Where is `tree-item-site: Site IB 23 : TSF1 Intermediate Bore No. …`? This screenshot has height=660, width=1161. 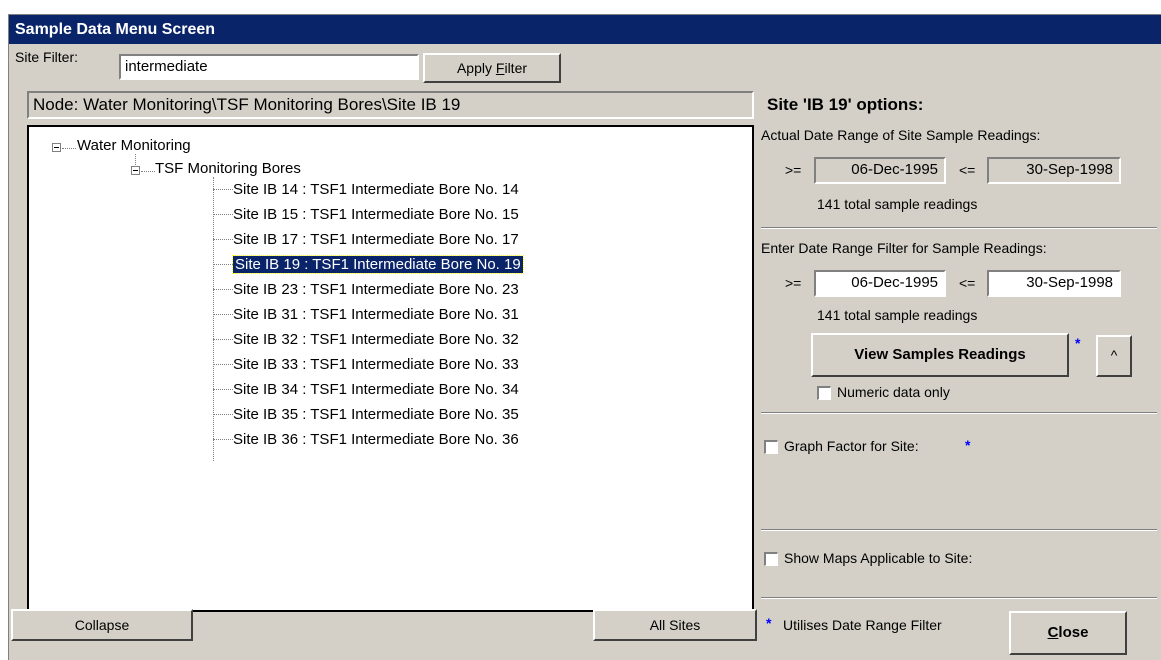
tree-item-site: Site IB 23 : TSF1 Intermediate Bore No. … is located at coordinates (376, 289).